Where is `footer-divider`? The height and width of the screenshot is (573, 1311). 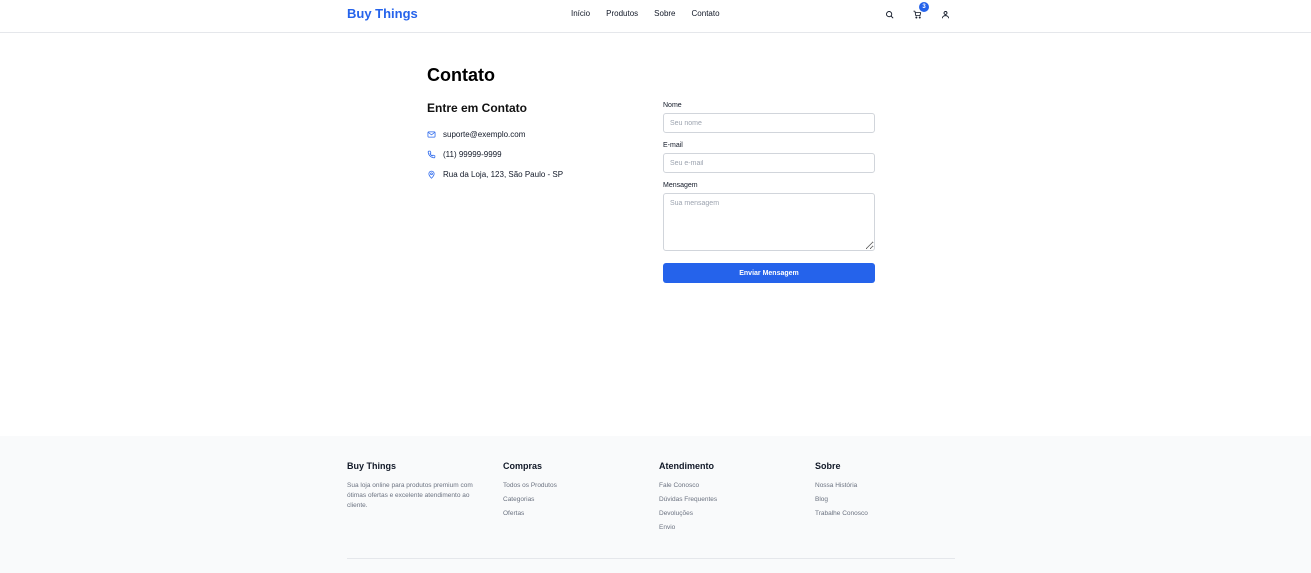
footer-divider is located at coordinates (651, 558).